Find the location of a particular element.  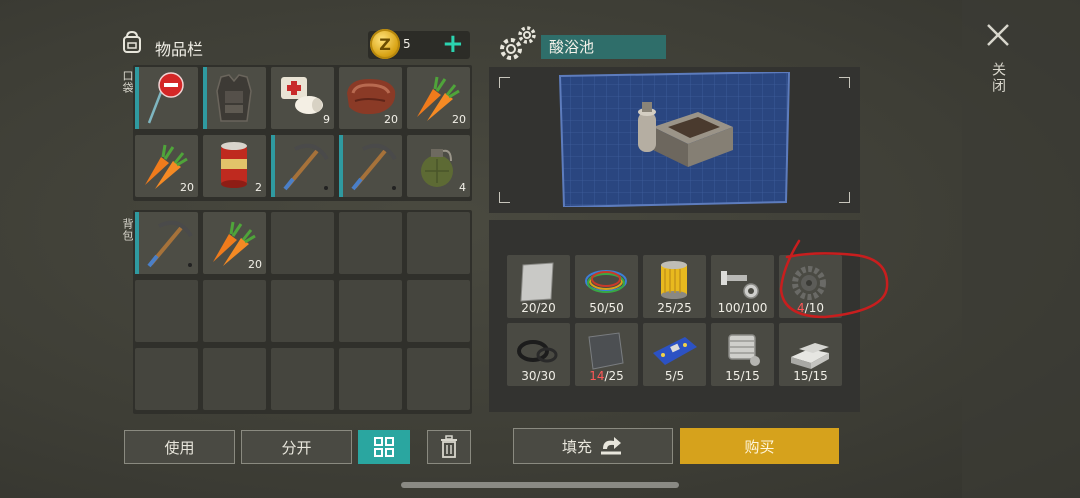

fill-button: 填充 is located at coordinates (593, 446).